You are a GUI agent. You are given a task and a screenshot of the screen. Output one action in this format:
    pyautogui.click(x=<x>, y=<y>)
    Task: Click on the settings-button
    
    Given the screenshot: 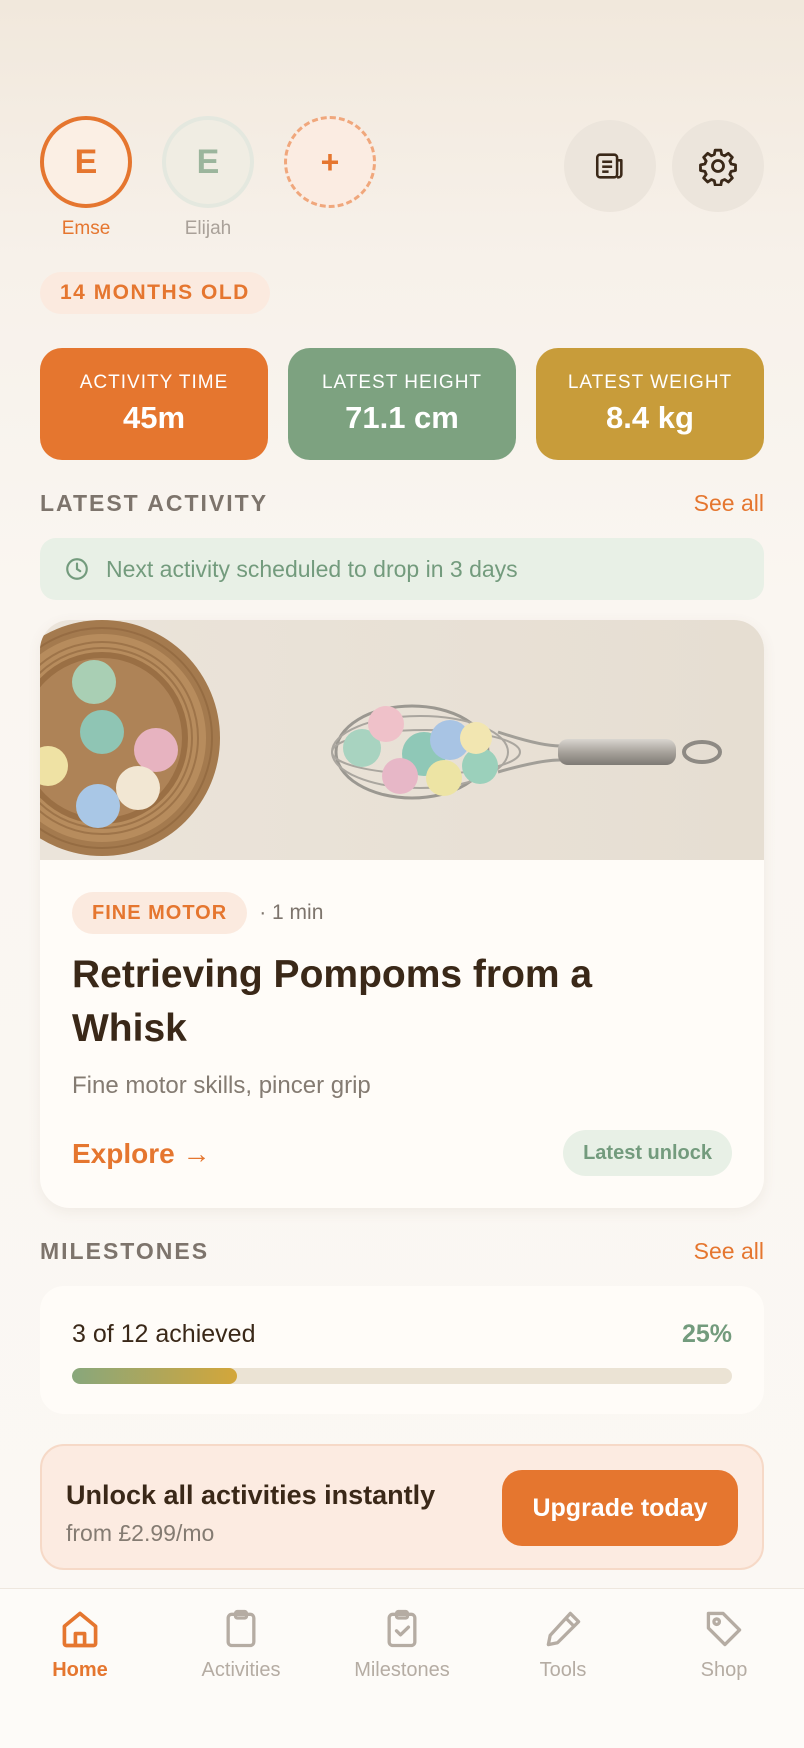 What is the action you would take?
    pyautogui.click(x=718, y=166)
    